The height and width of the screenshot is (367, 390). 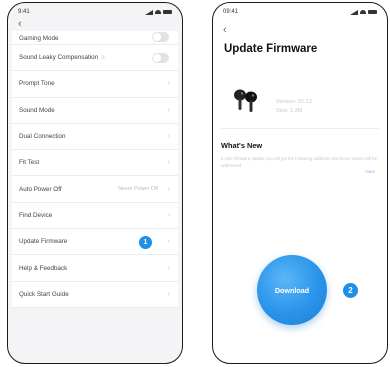 I want to click on firmware-info: Version: 02.13 Size: 1.3M, so click(x=294, y=107).